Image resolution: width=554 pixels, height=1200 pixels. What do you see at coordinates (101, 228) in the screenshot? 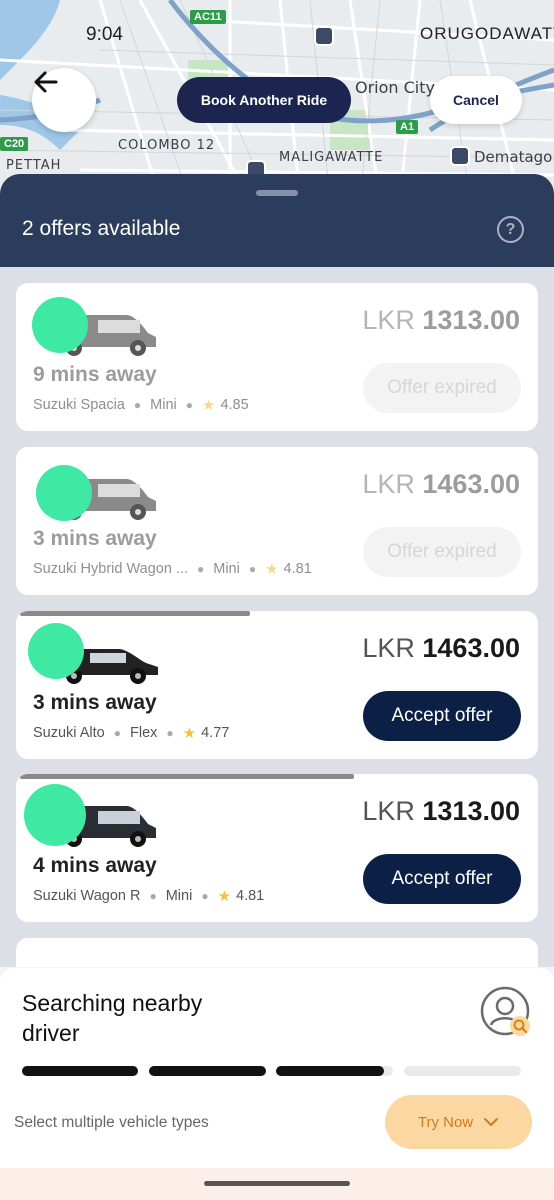
I see `offers-count-title: 2 offers available` at bounding box center [101, 228].